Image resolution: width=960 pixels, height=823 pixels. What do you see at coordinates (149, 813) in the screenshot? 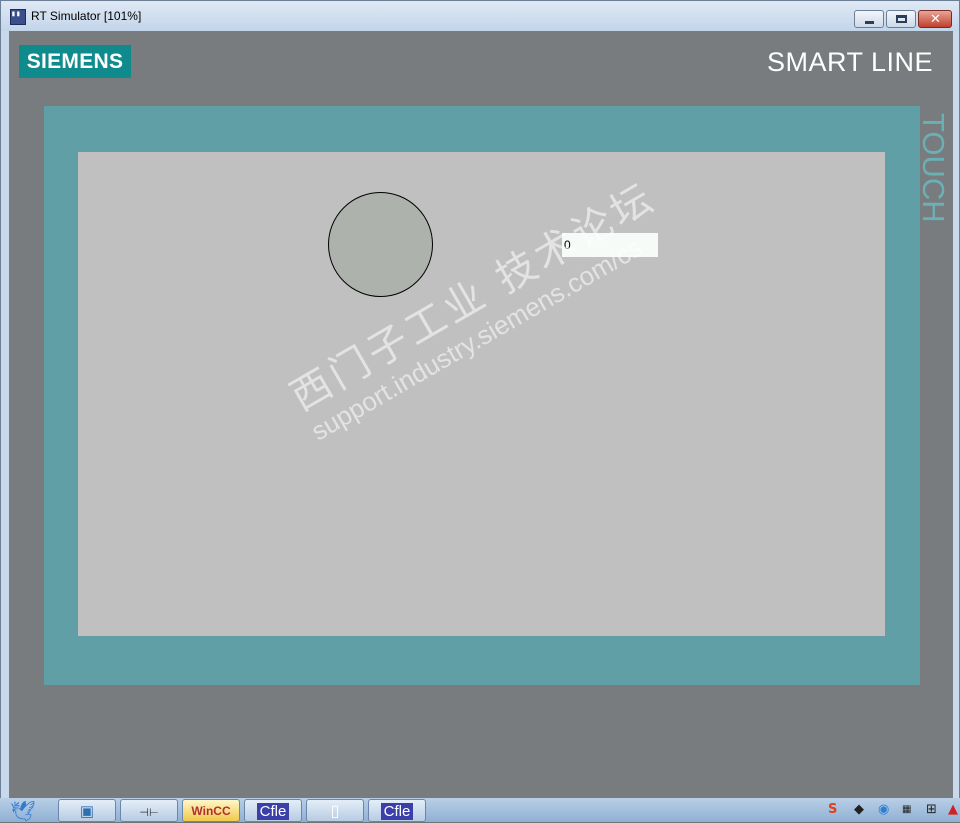
I see `ladder-editor-icon: ⊣⊢` at bounding box center [149, 813].